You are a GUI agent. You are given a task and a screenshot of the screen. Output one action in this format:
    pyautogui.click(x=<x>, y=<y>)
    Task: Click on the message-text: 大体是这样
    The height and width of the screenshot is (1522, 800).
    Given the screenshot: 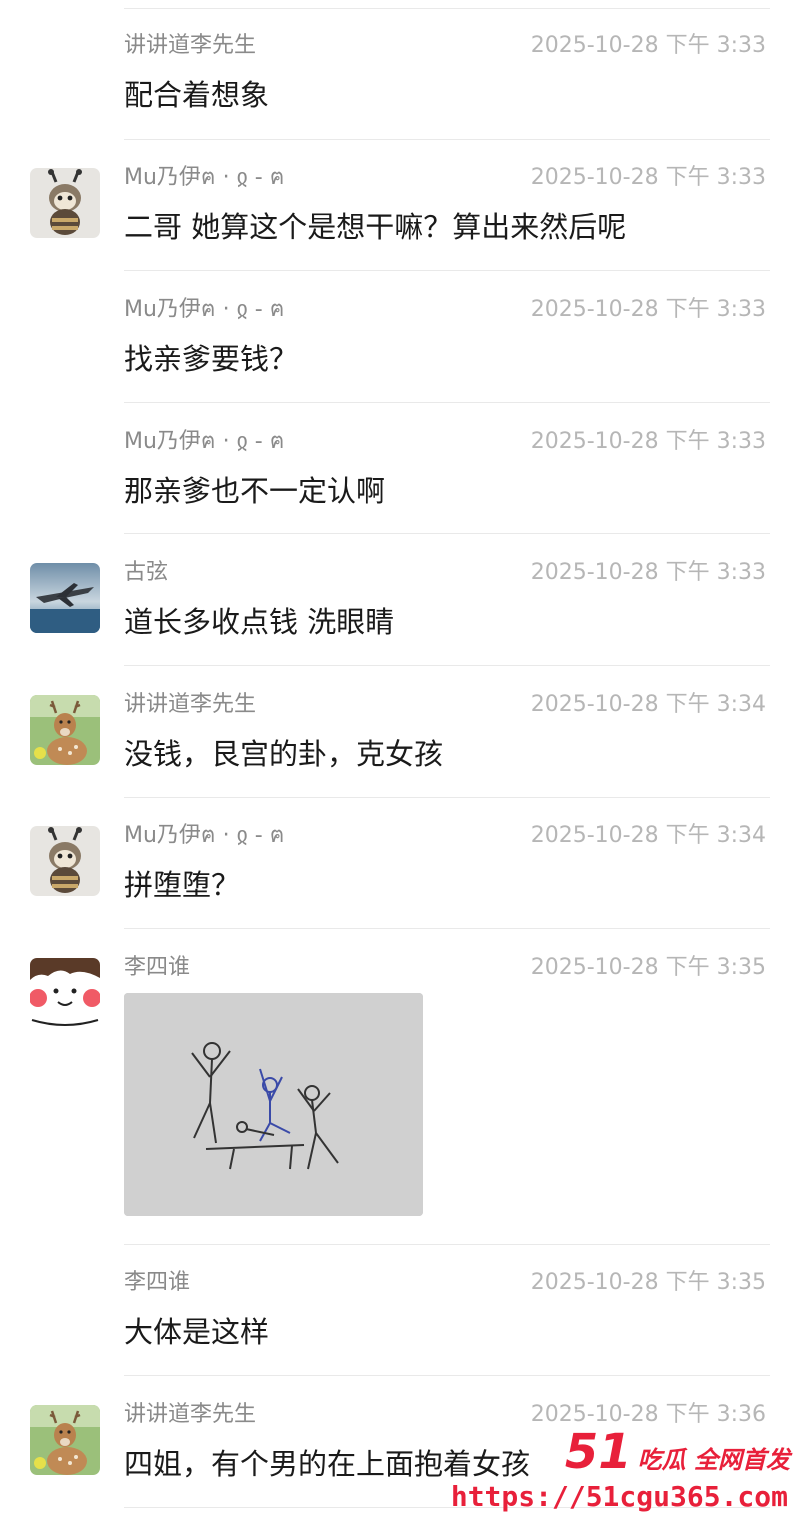 What is the action you would take?
    pyautogui.click(x=196, y=1332)
    